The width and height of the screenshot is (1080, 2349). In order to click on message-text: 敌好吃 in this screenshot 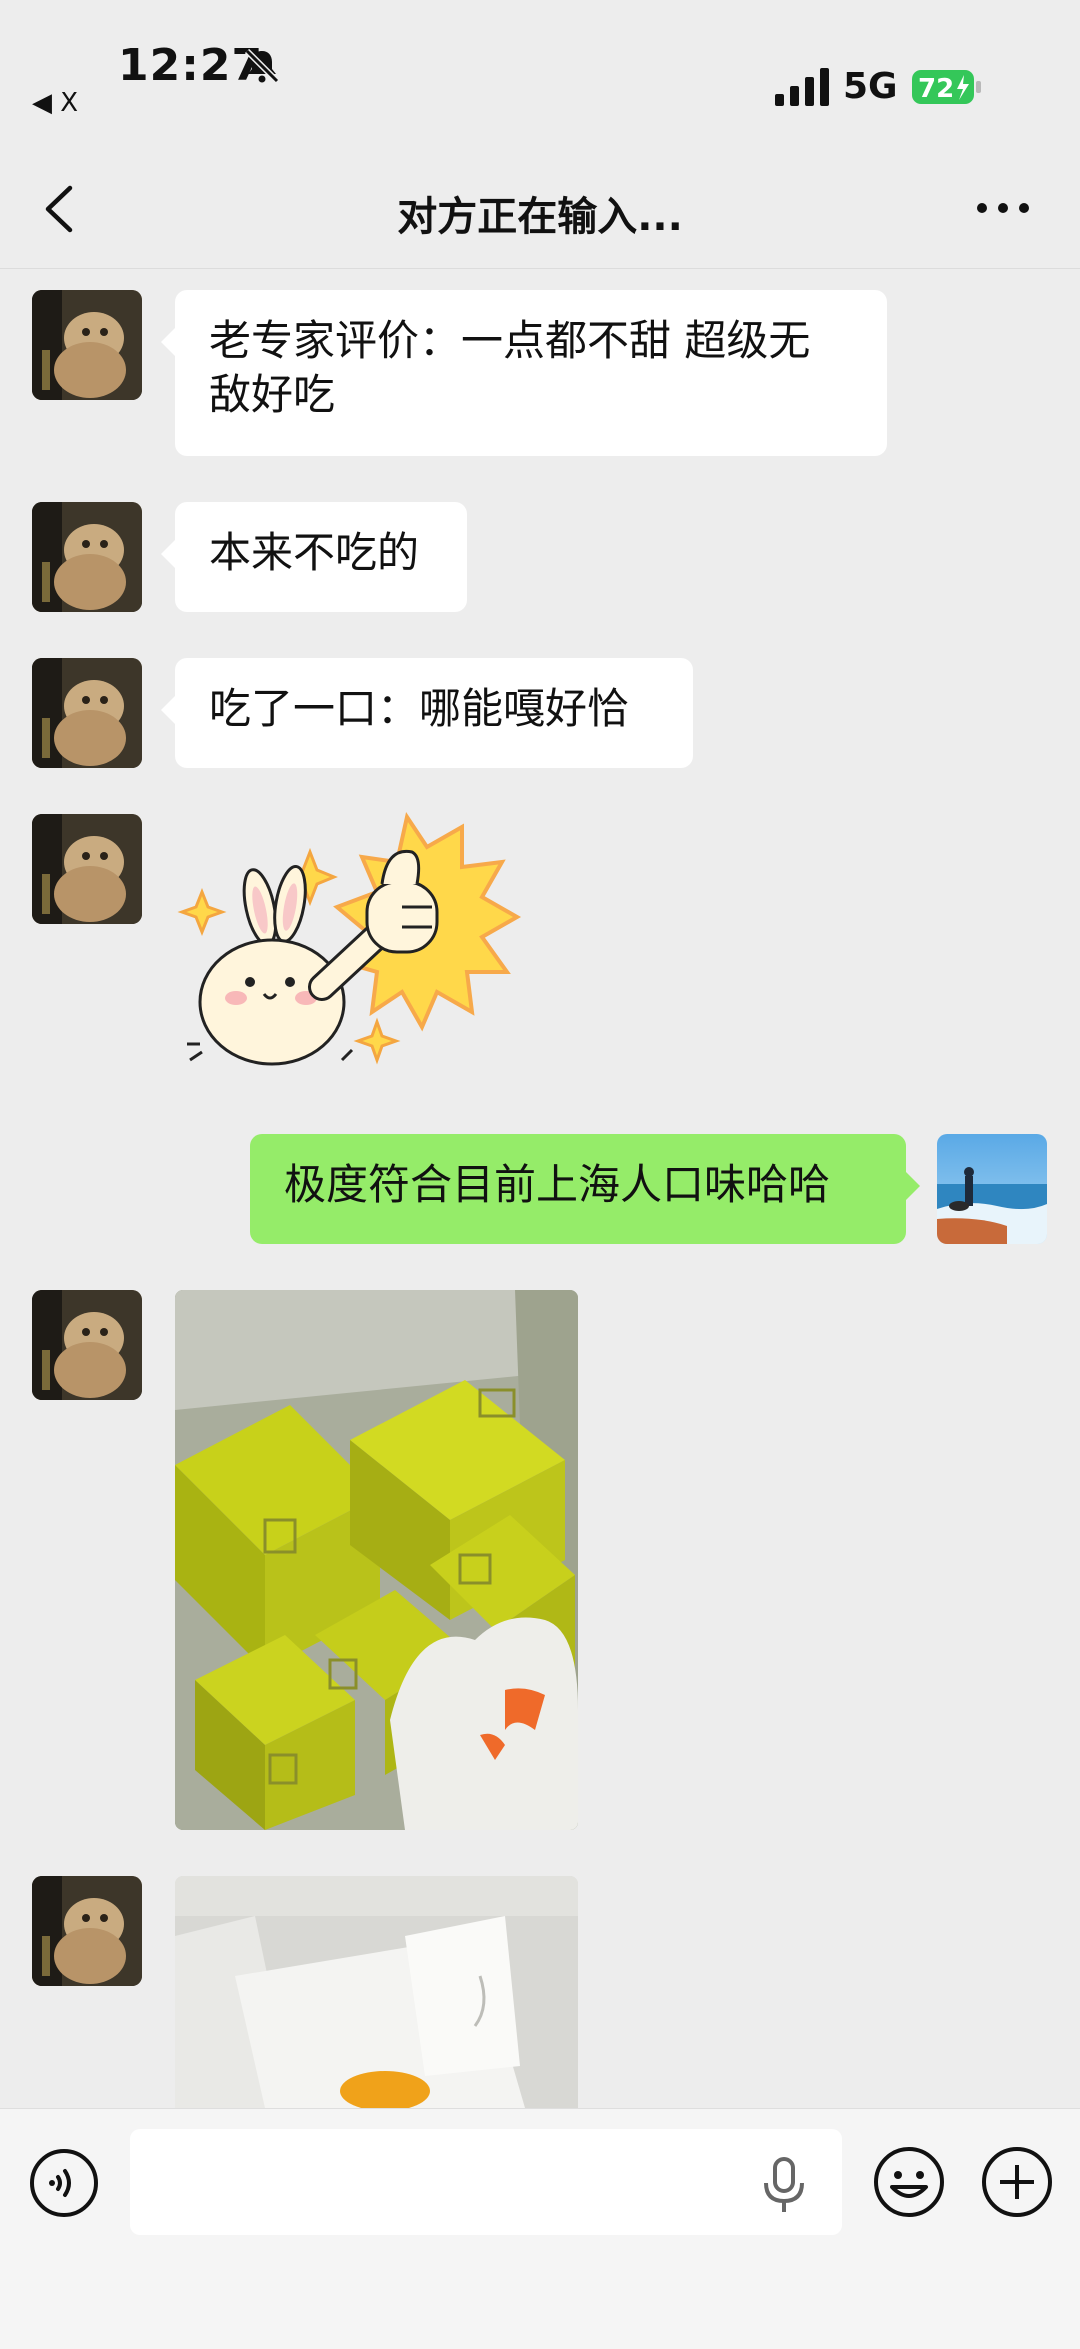, I will do `click(272, 394)`.